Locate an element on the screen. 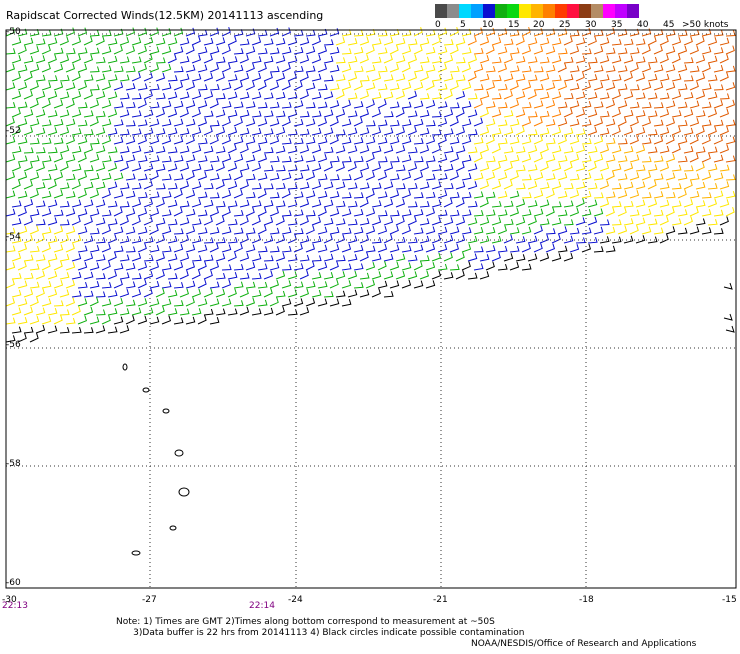  legend-swatch is located at coordinates (525, 11).